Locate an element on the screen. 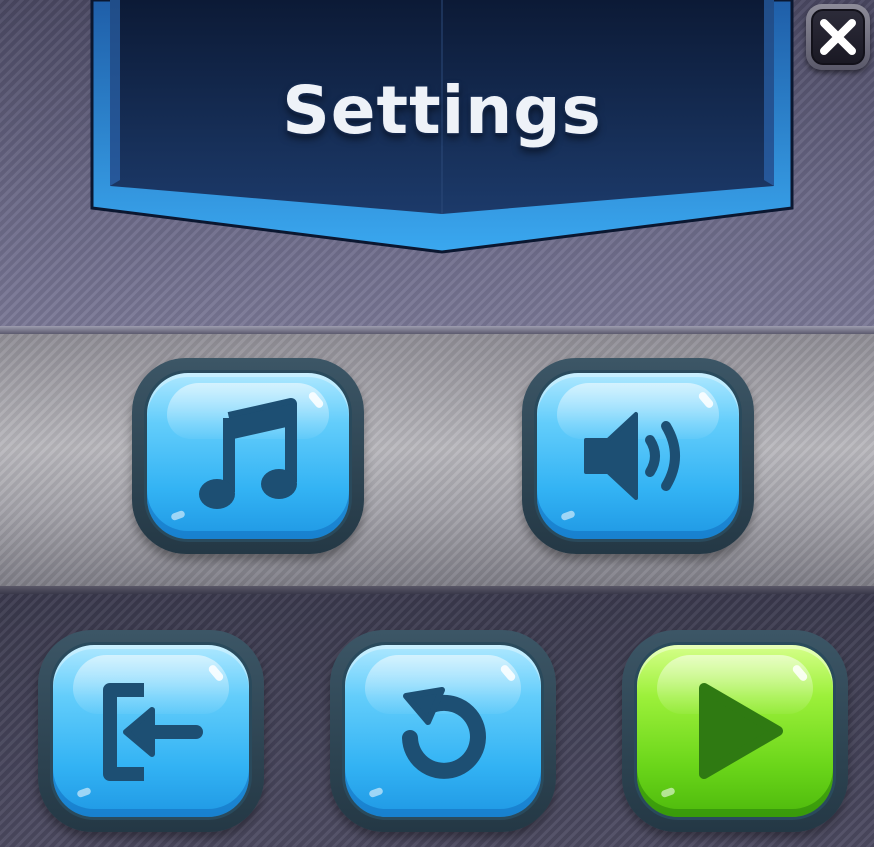 The height and width of the screenshot is (847, 874). sound-toggle-button is located at coordinates (638, 456).